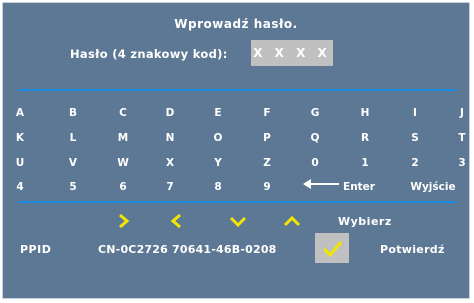  Describe the element at coordinates (123, 163) in the screenshot. I see `key-w: W` at that location.